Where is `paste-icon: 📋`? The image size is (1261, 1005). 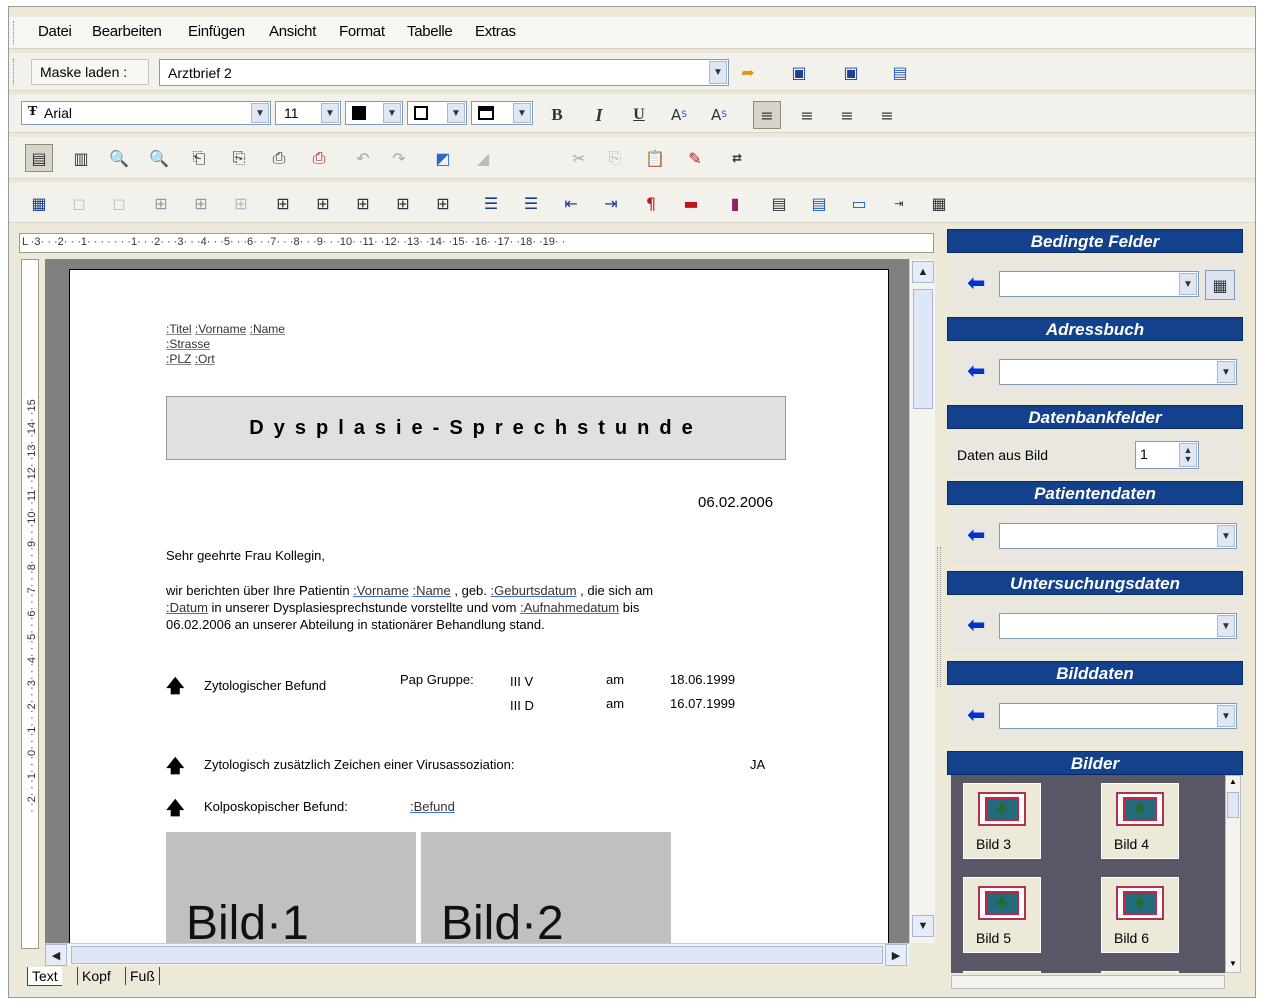 paste-icon: 📋 is located at coordinates (655, 158).